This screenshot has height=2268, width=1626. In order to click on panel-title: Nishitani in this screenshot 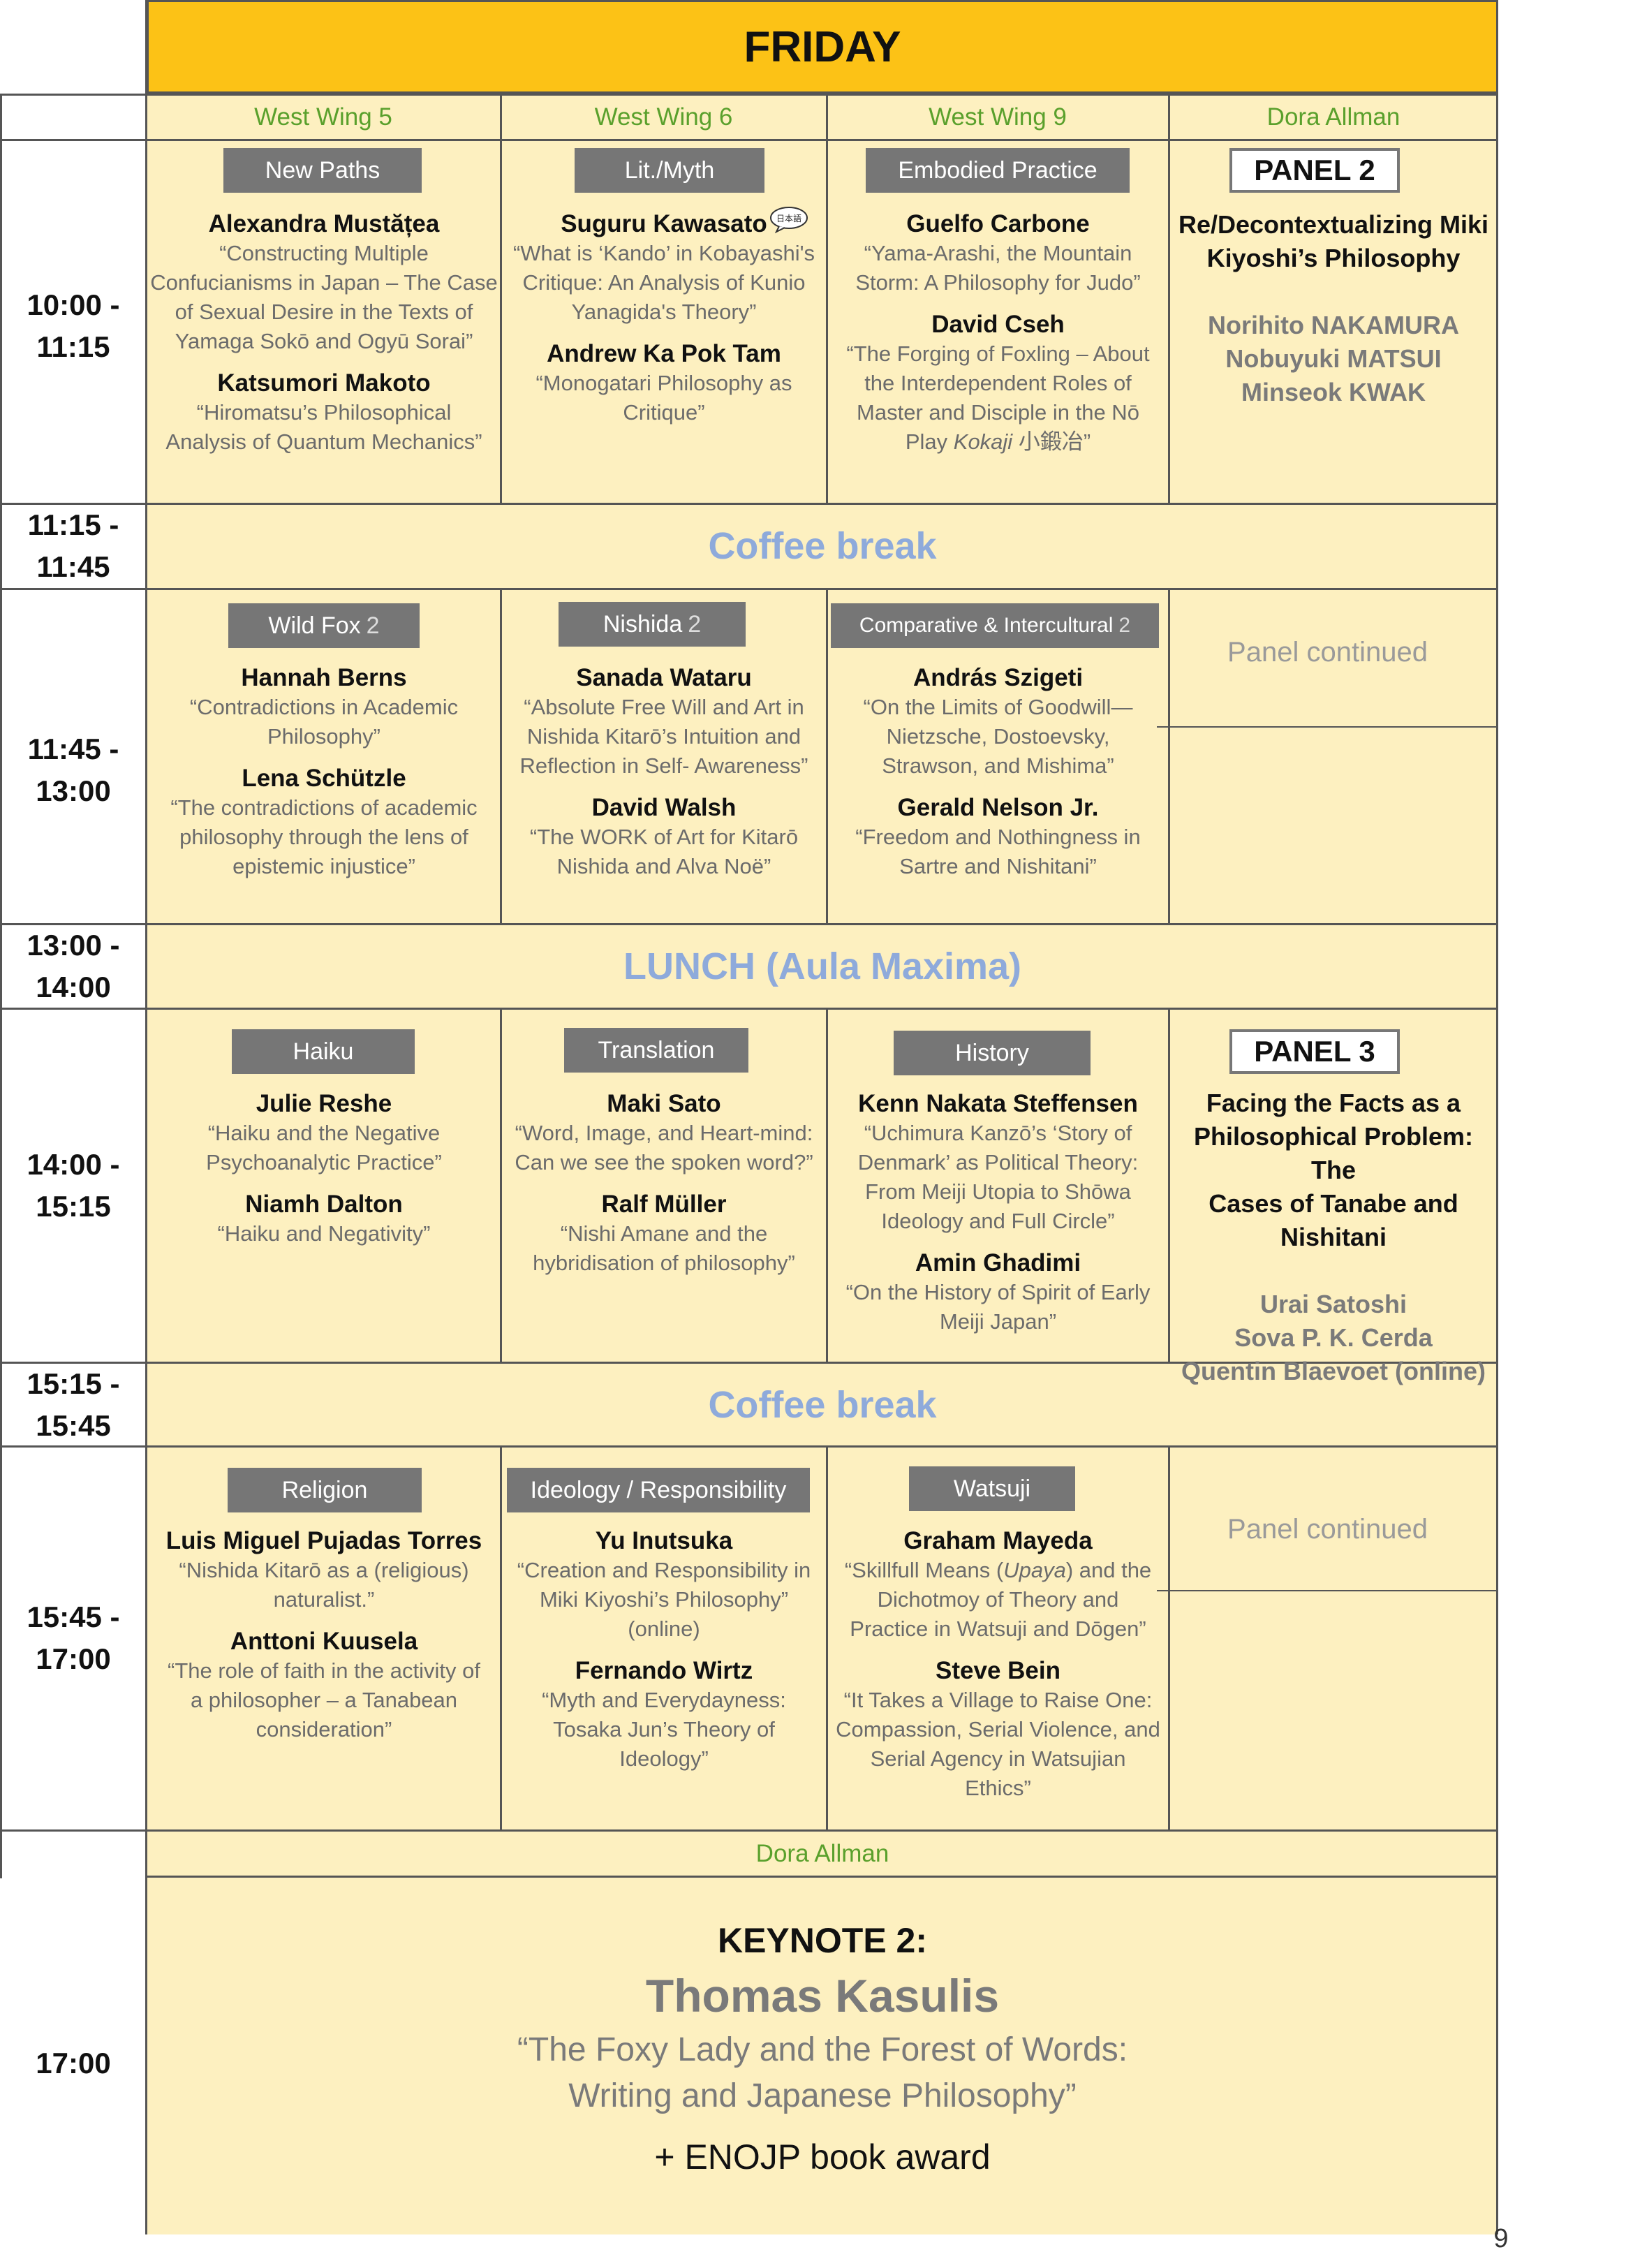, I will do `click(1333, 1237)`.